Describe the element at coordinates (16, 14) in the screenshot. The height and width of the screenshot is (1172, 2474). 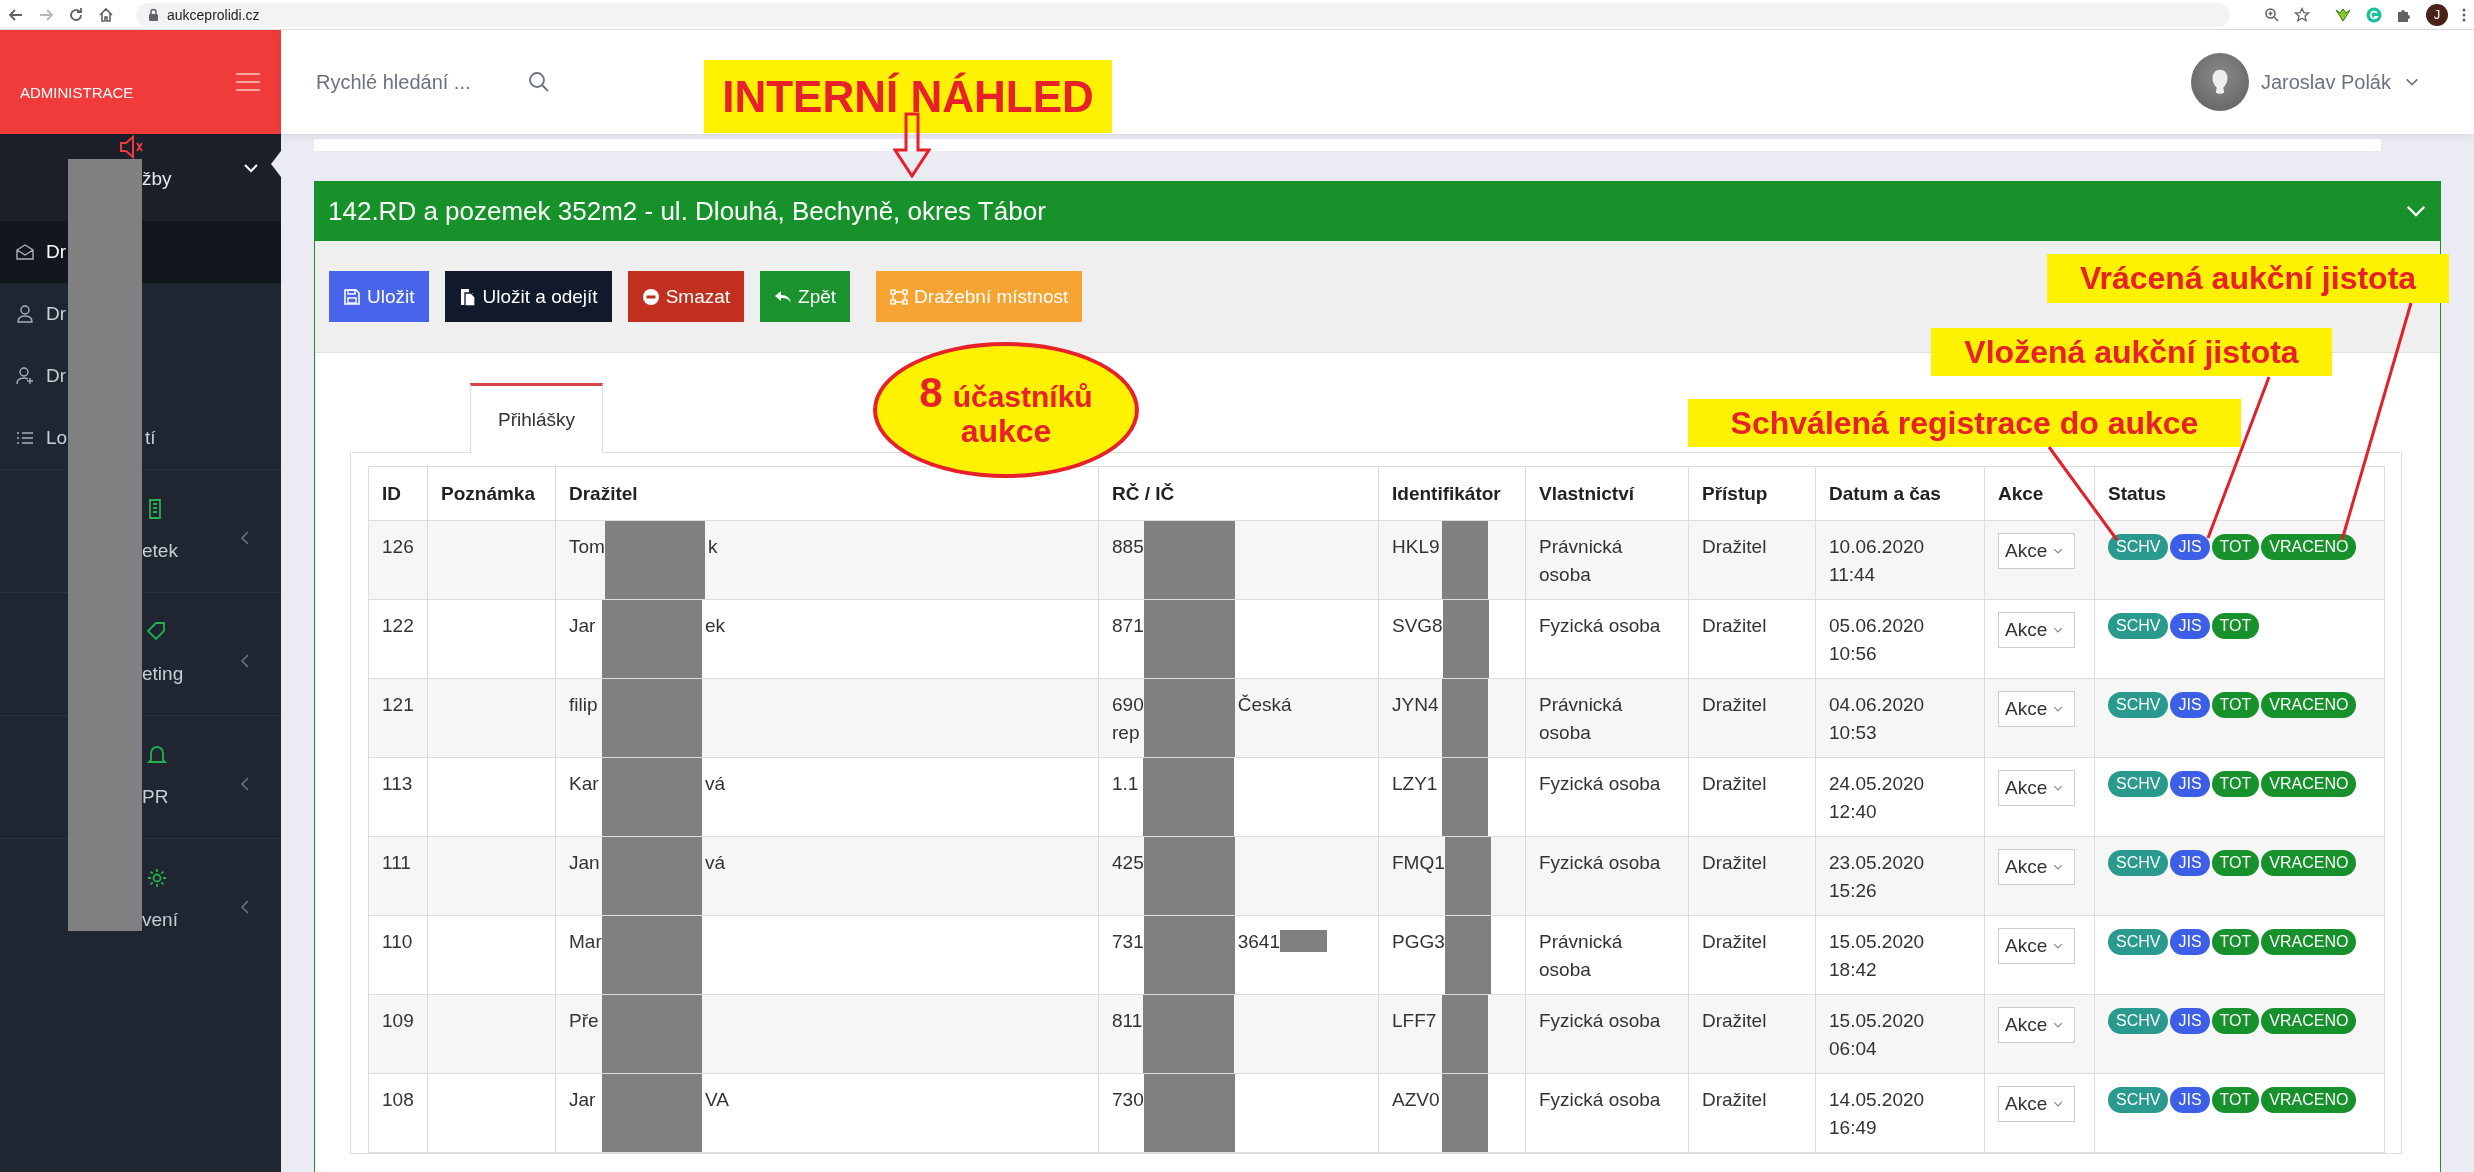
I see `back-arrow-icon` at that location.